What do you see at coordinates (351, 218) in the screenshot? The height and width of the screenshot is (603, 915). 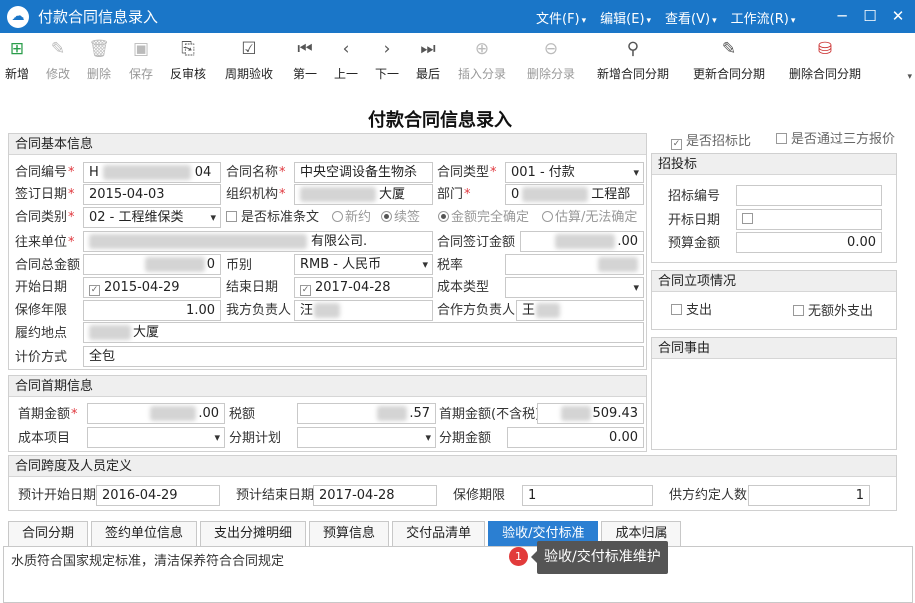 I see `radio-new: 新约` at bounding box center [351, 218].